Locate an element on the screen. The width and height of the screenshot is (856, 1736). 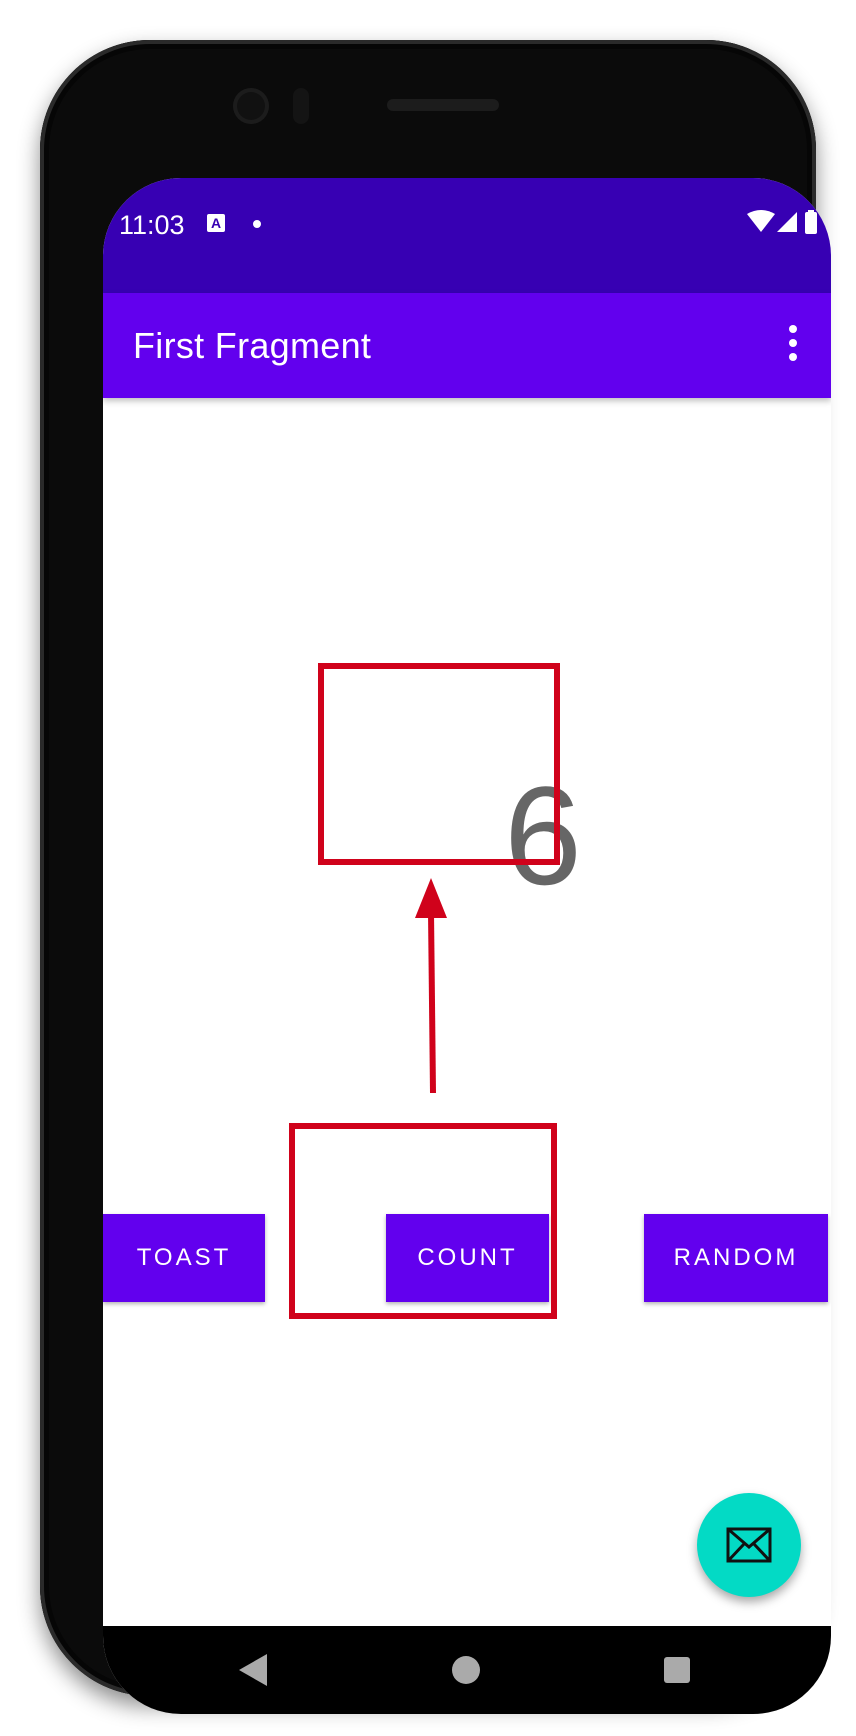
back-icon is located at coordinates (253, 1670).